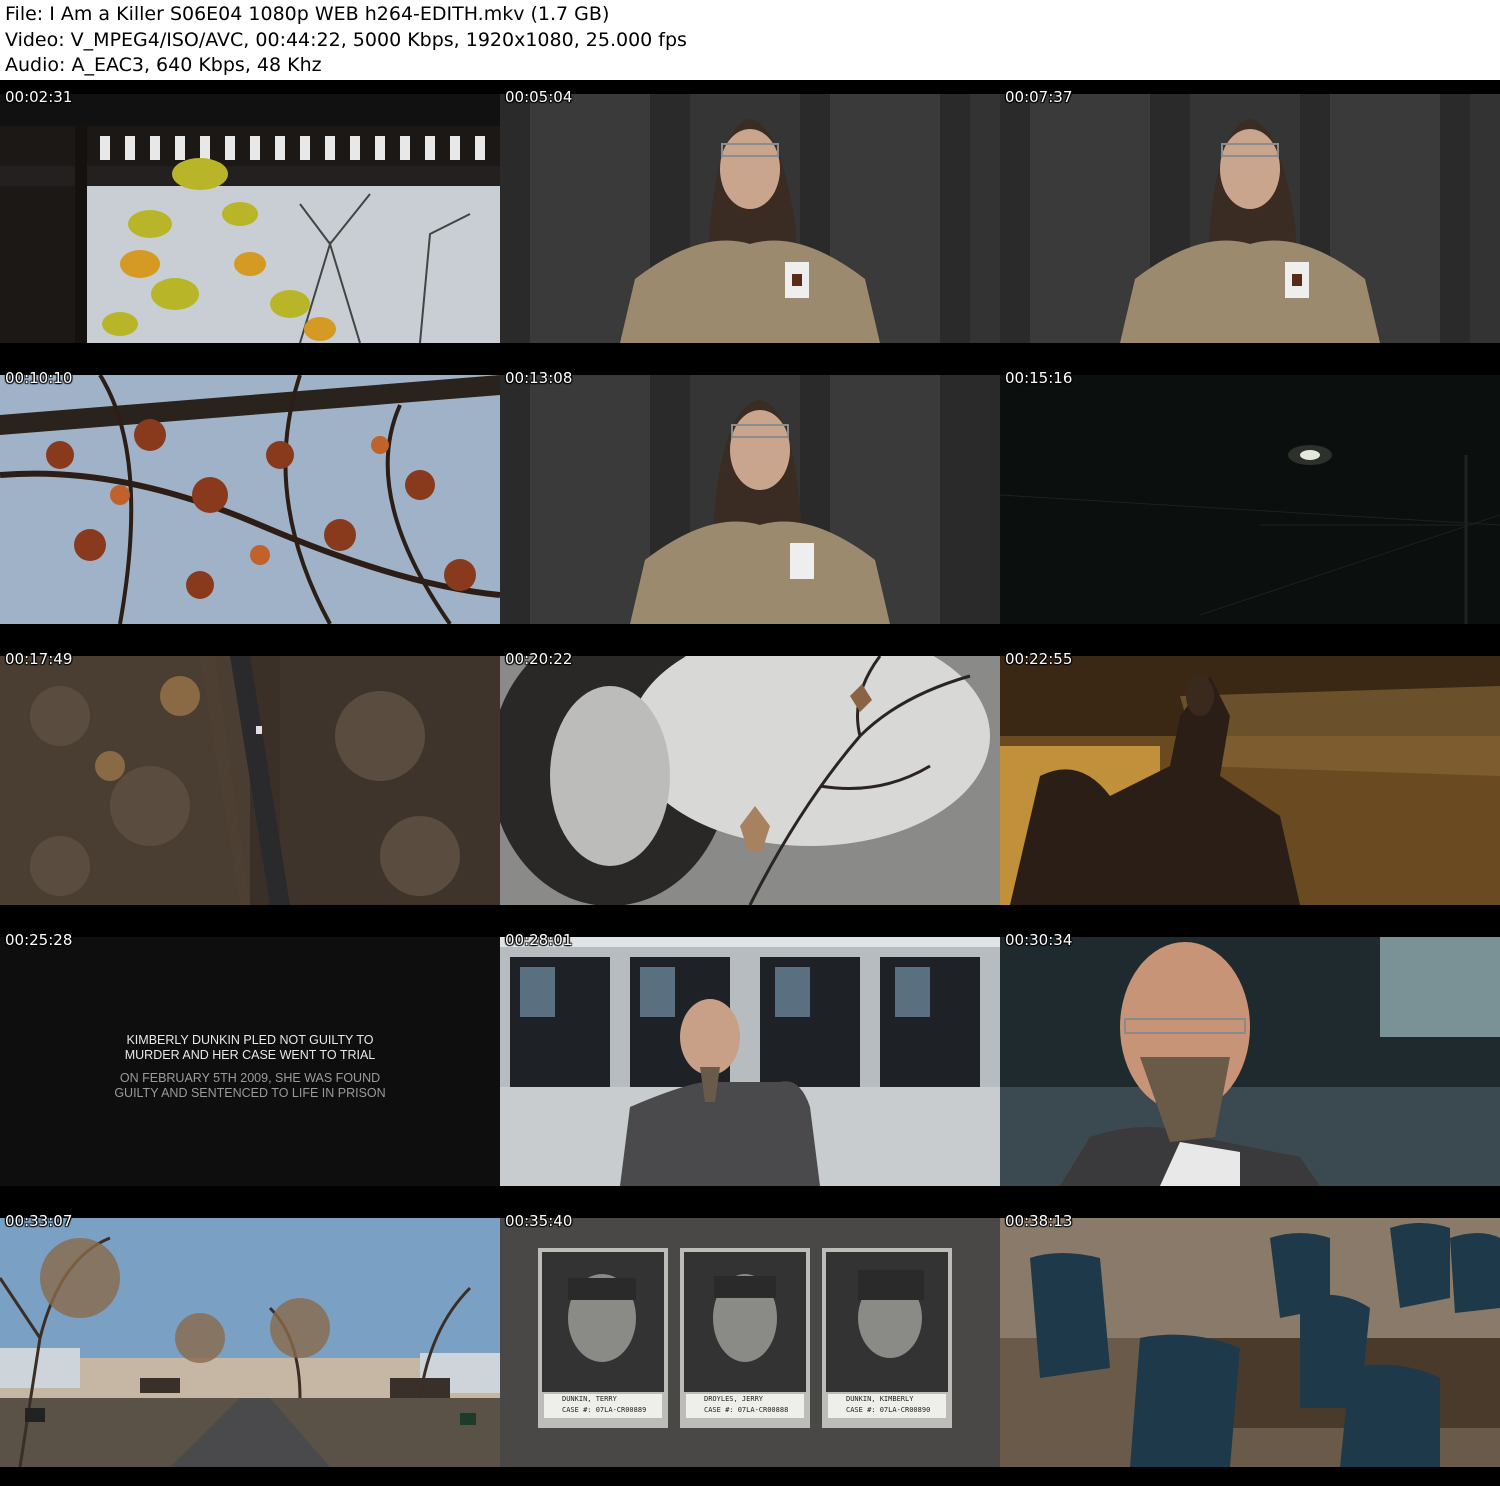  I want to click on thumbnail-night-streetlight: 00:15:16, so click(1250, 502).